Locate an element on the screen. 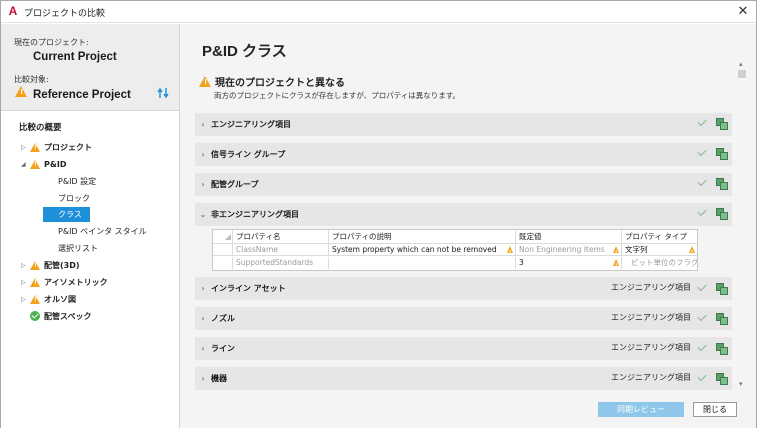  tree-item-classes: クラス is located at coordinates (66, 214).